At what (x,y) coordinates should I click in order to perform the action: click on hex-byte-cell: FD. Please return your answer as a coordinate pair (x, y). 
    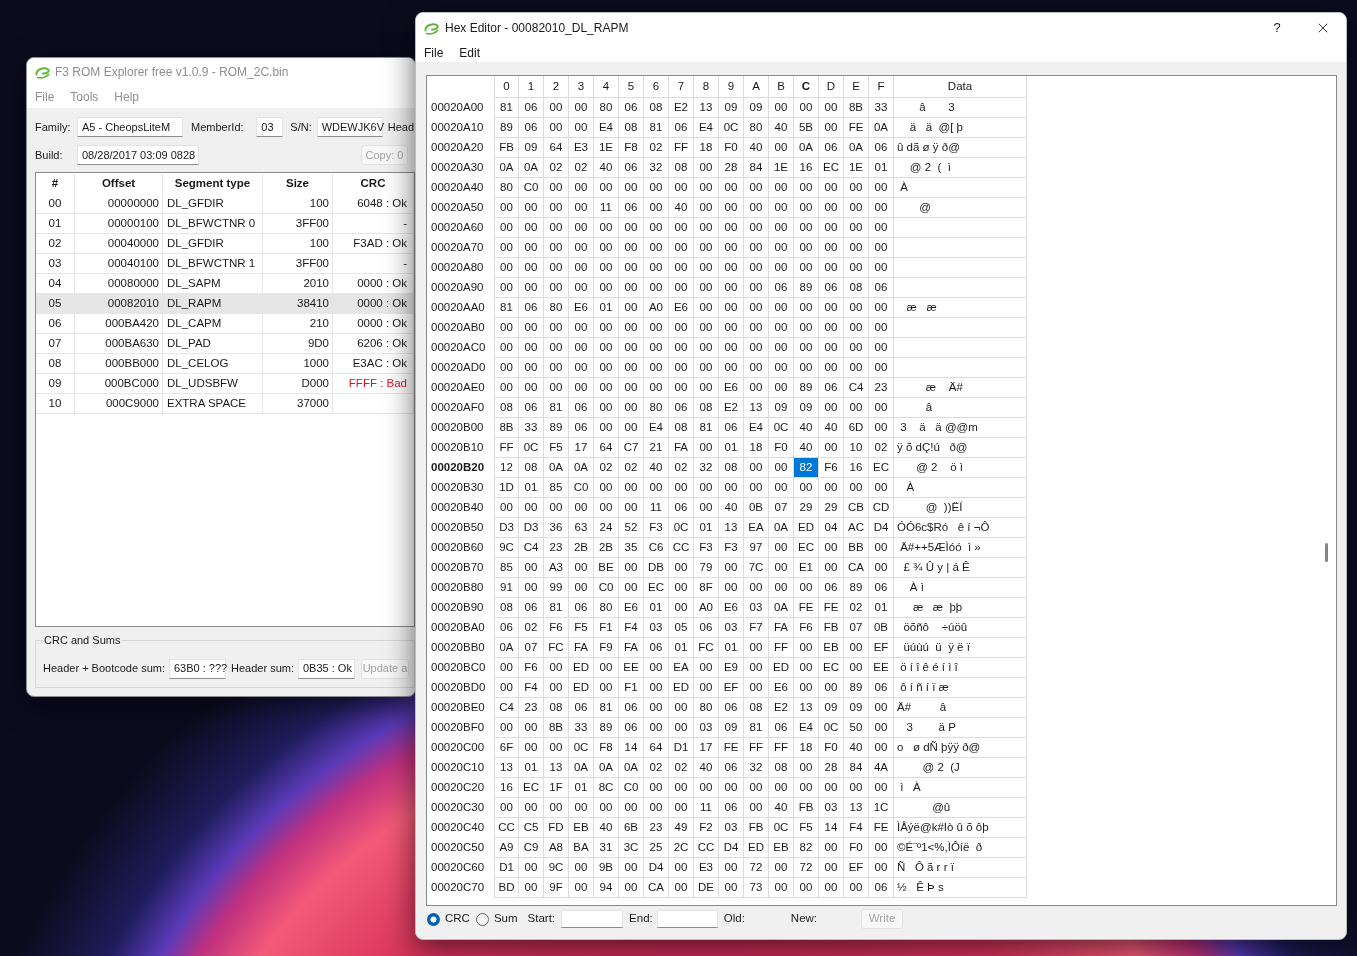
    Looking at the image, I should click on (556, 828).